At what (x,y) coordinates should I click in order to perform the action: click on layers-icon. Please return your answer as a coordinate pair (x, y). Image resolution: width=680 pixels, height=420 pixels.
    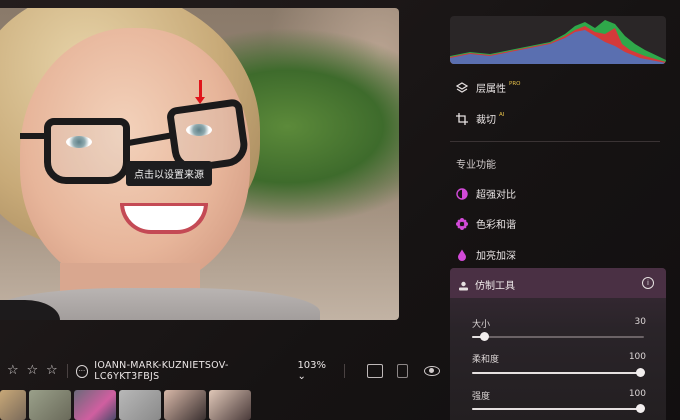
    Looking at the image, I should click on (462, 87).